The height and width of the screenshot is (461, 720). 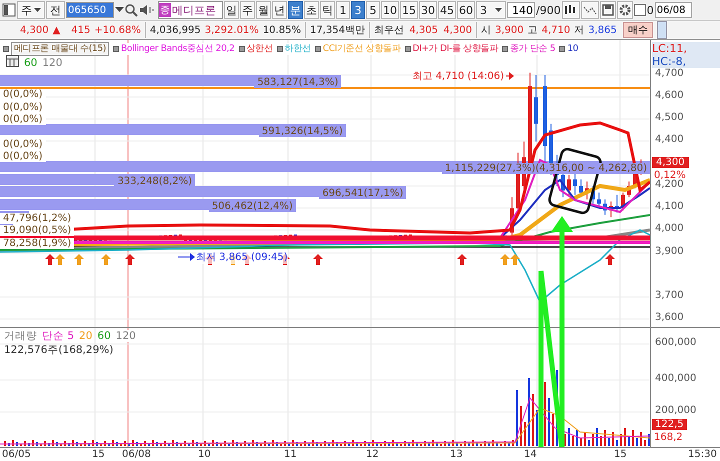 What do you see at coordinates (669, 295) in the screenshot?
I see `price-axis-label: 3,700` at bounding box center [669, 295].